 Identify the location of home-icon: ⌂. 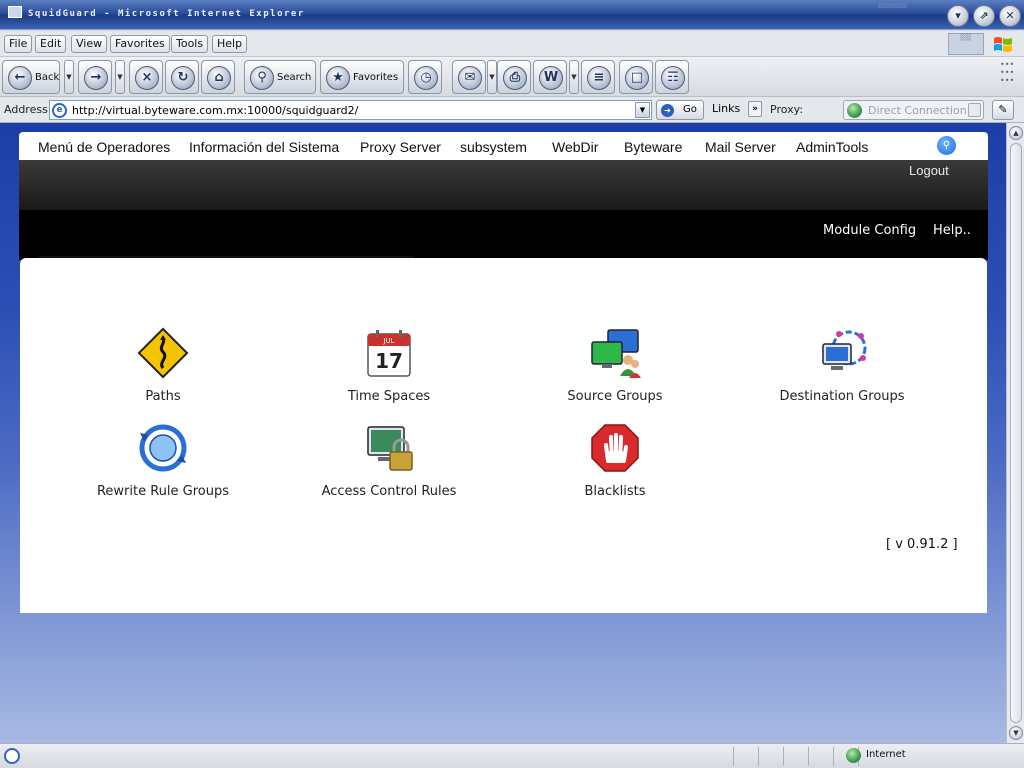
(219, 78).